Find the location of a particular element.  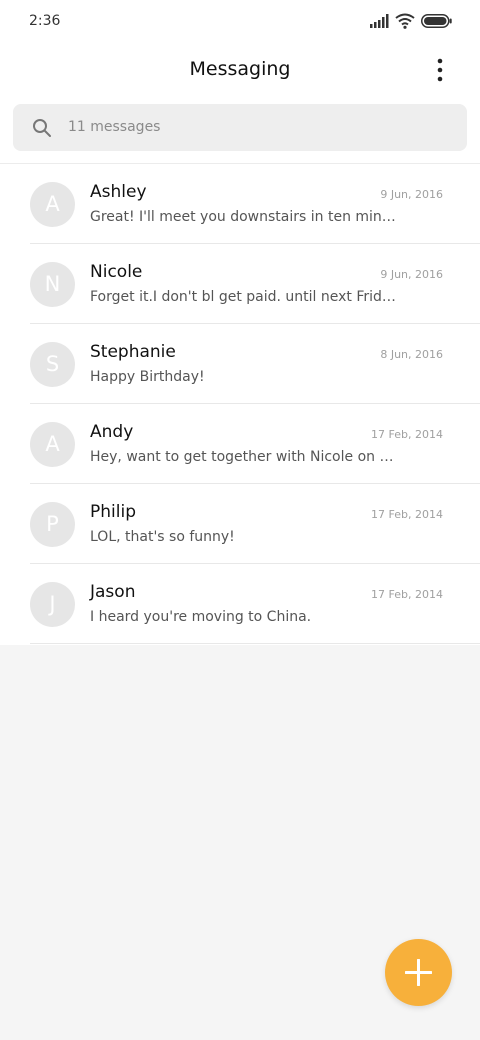

search-input: 11 messages is located at coordinates (240, 127).